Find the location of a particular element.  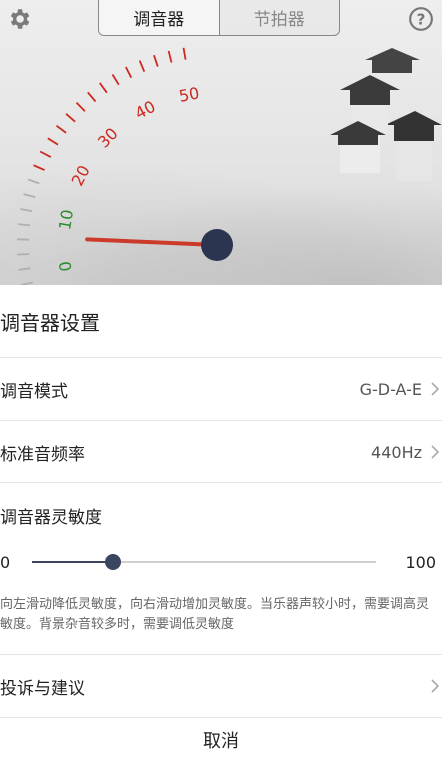

gauge-hub is located at coordinates (217, 245).